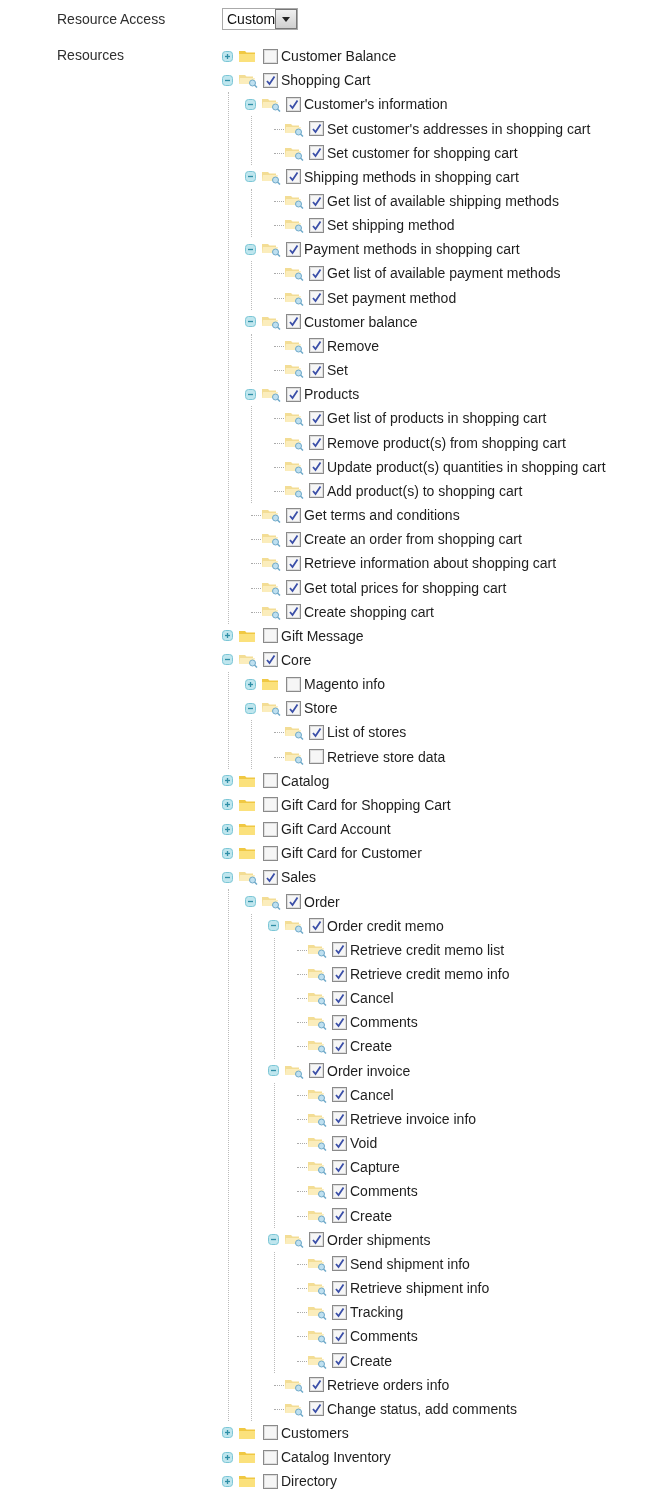 The height and width of the screenshot is (1492, 670). I want to click on tree-item-label: Retrieve orders info, so click(388, 1384).